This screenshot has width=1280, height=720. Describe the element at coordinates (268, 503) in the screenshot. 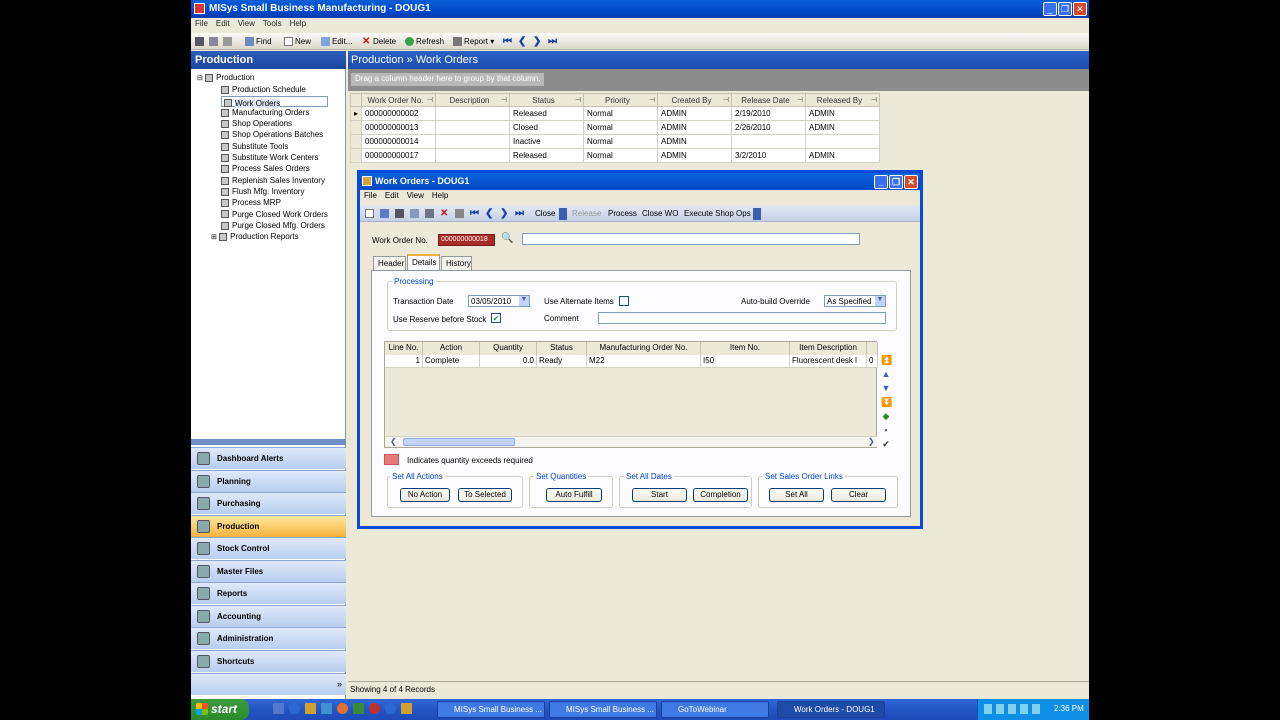

I see `nav-purchasing: Purchasing` at that location.